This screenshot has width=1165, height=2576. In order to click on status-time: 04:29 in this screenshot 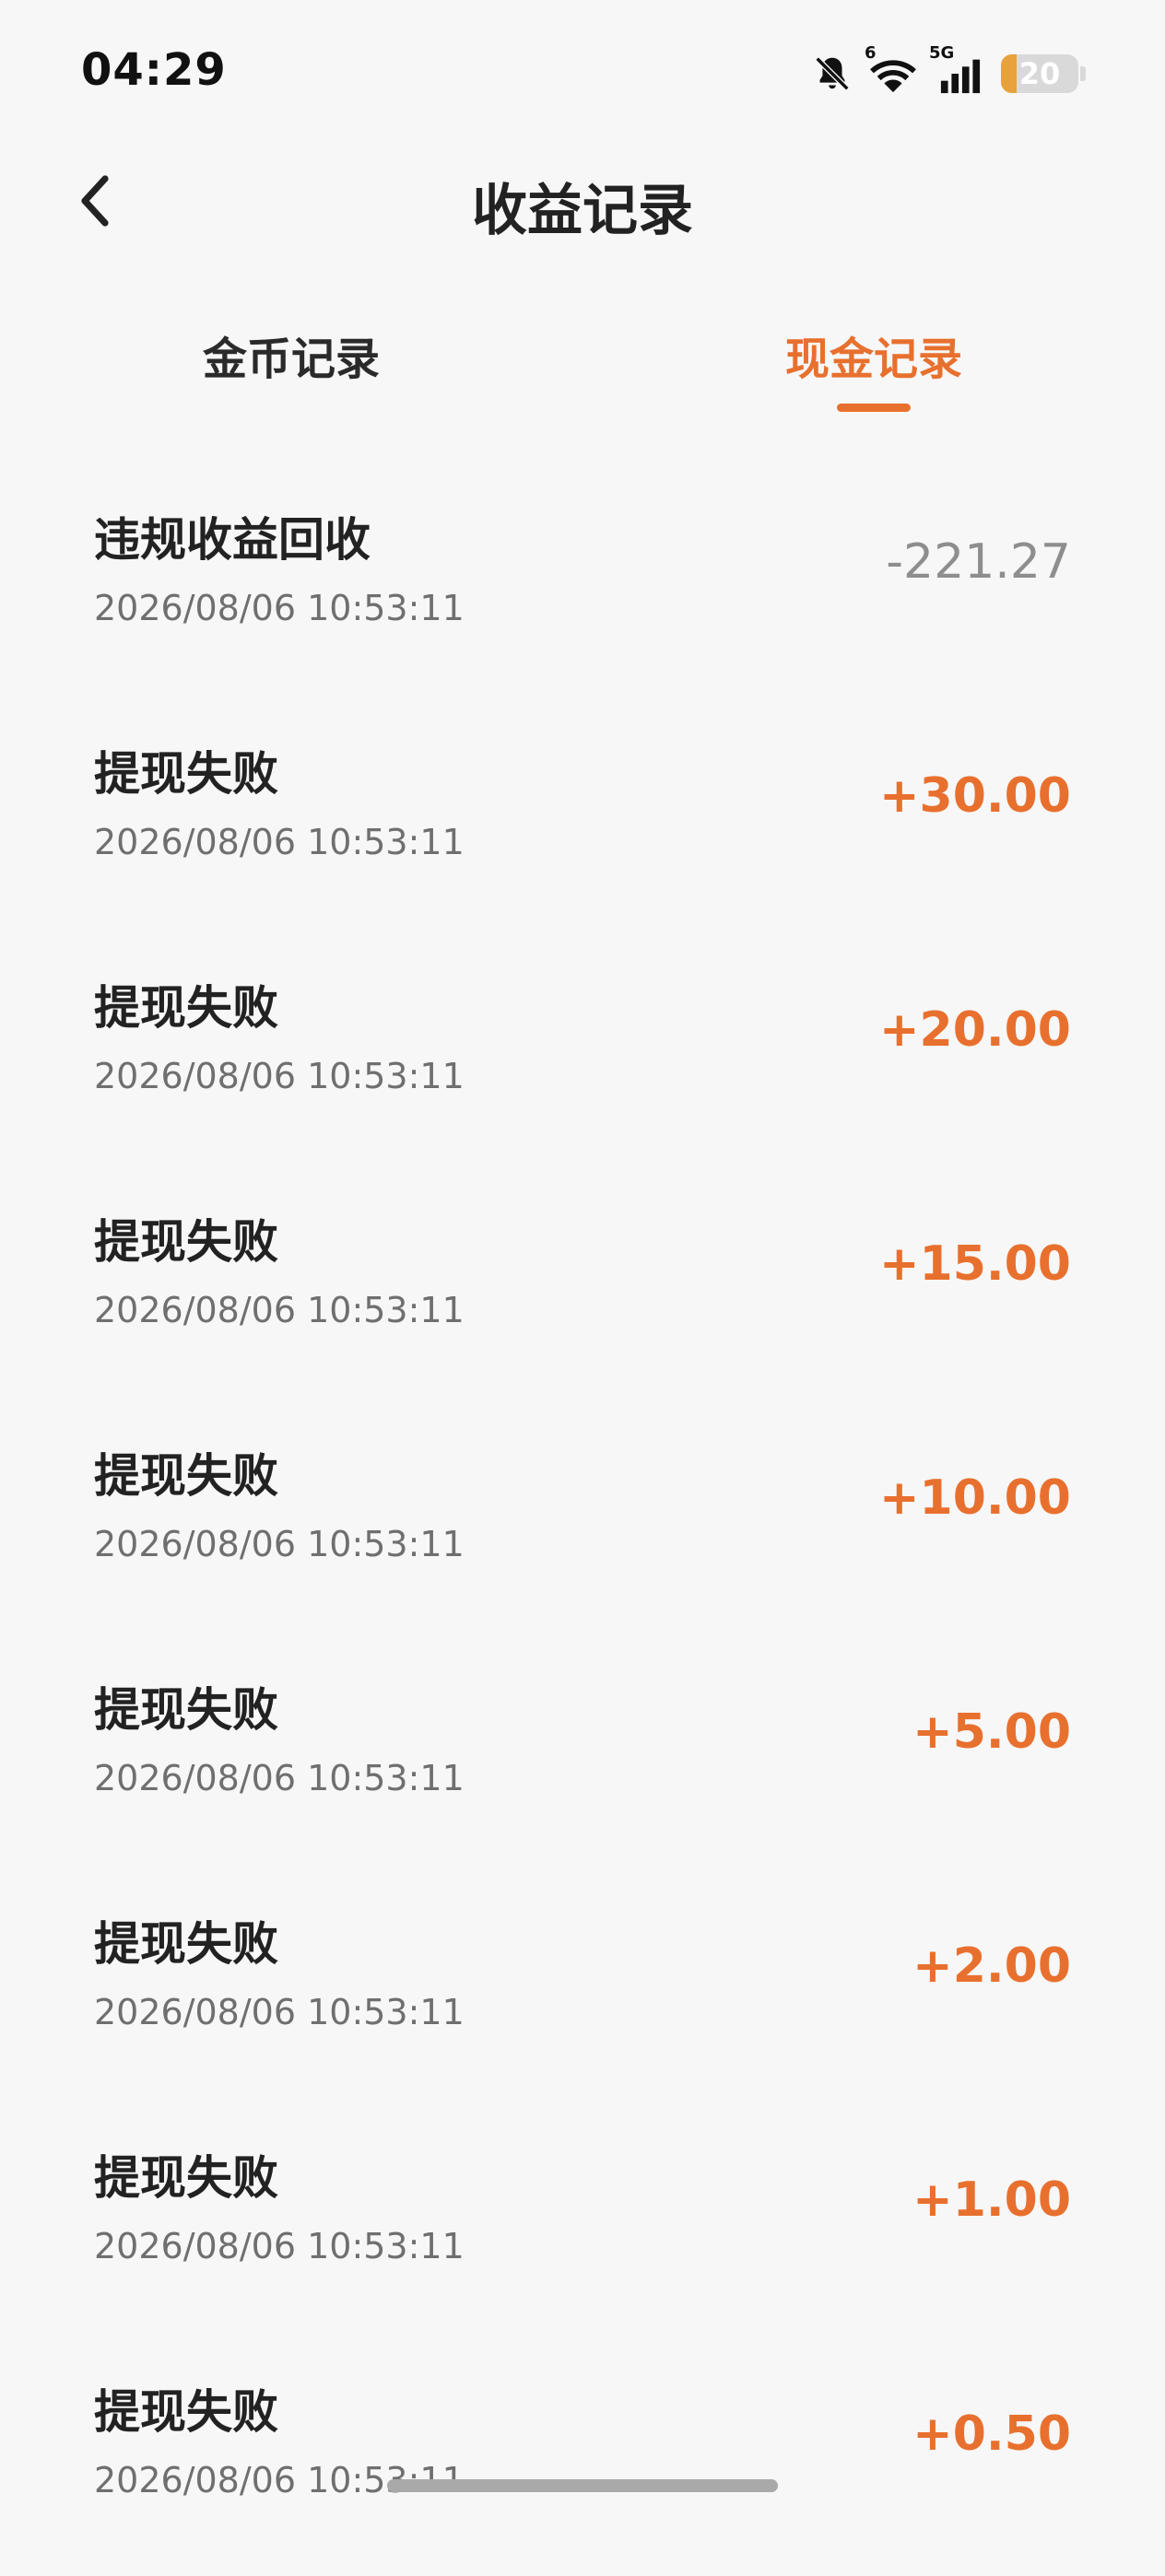, I will do `click(154, 70)`.